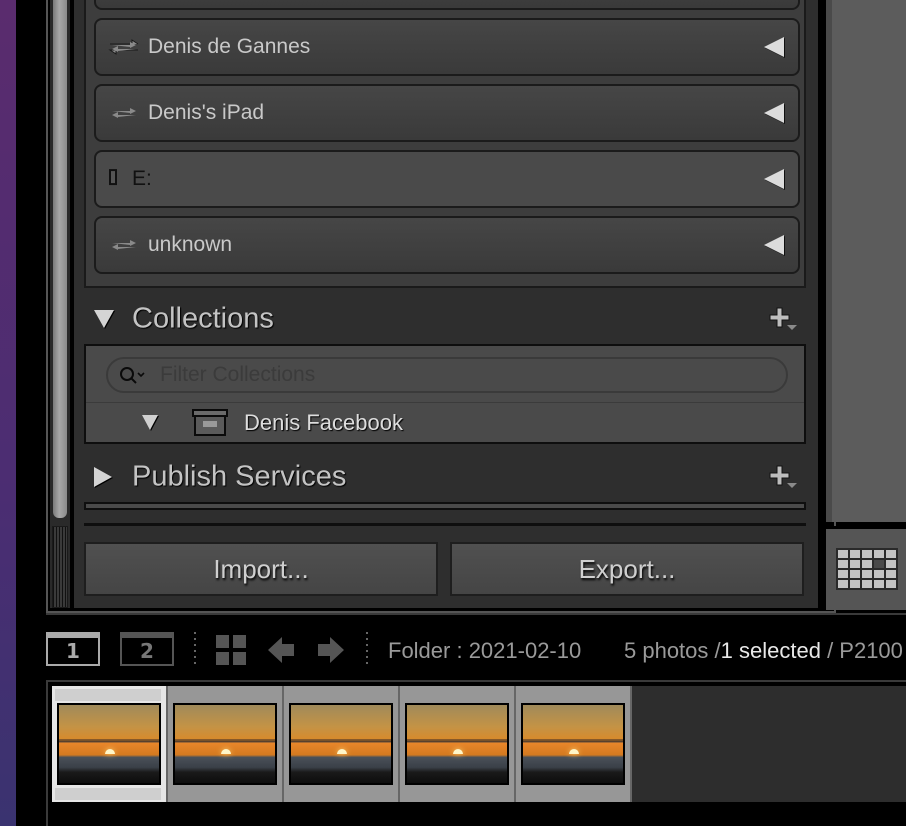 This screenshot has width=906, height=826. What do you see at coordinates (484, 651) in the screenshot?
I see `folder-source-label: Folder : 2021-02-10` at bounding box center [484, 651].